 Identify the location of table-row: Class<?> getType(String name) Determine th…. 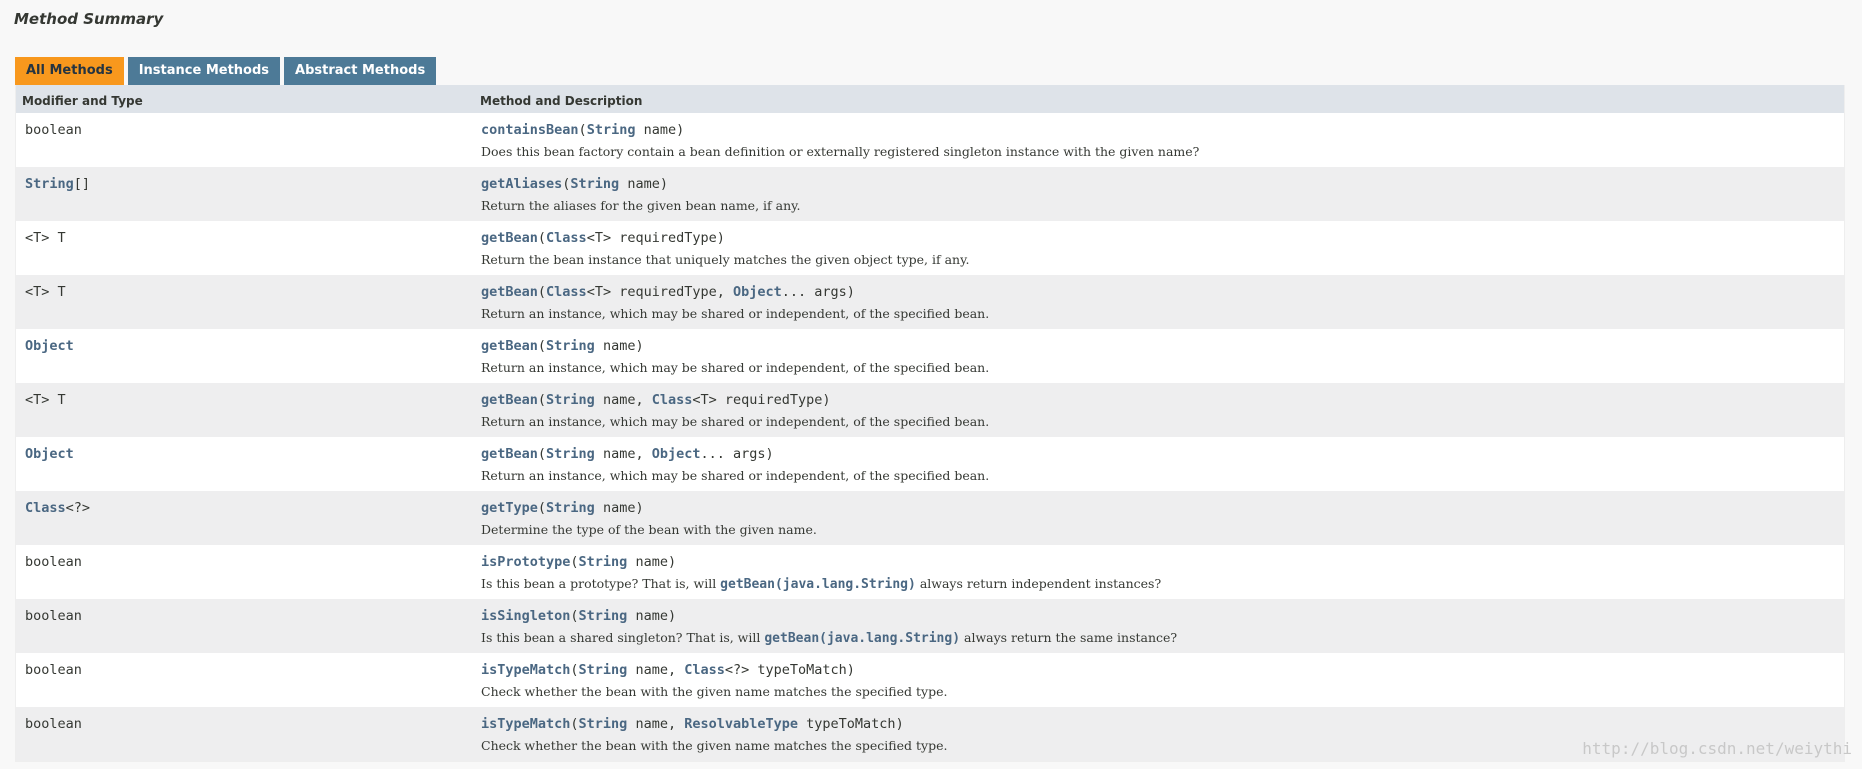
(930, 518).